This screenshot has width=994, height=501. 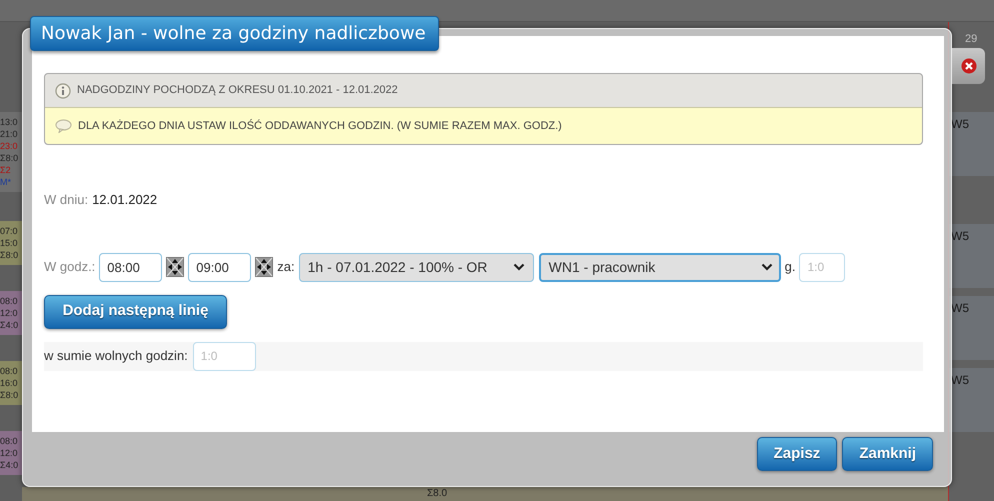 I want to click on day-number: 29, so click(x=971, y=39).